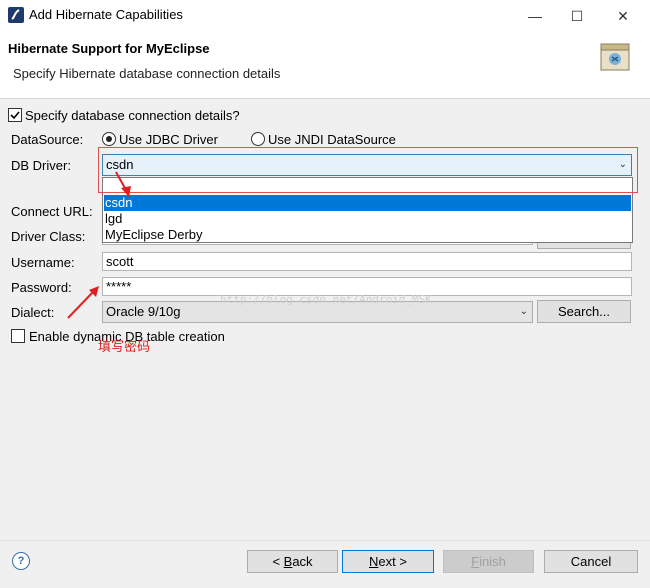 The width and height of the screenshot is (650, 588). What do you see at coordinates (374, 561) in the screenshot?
I see `next-mnemonic: N` at bounding box center [374, 561].